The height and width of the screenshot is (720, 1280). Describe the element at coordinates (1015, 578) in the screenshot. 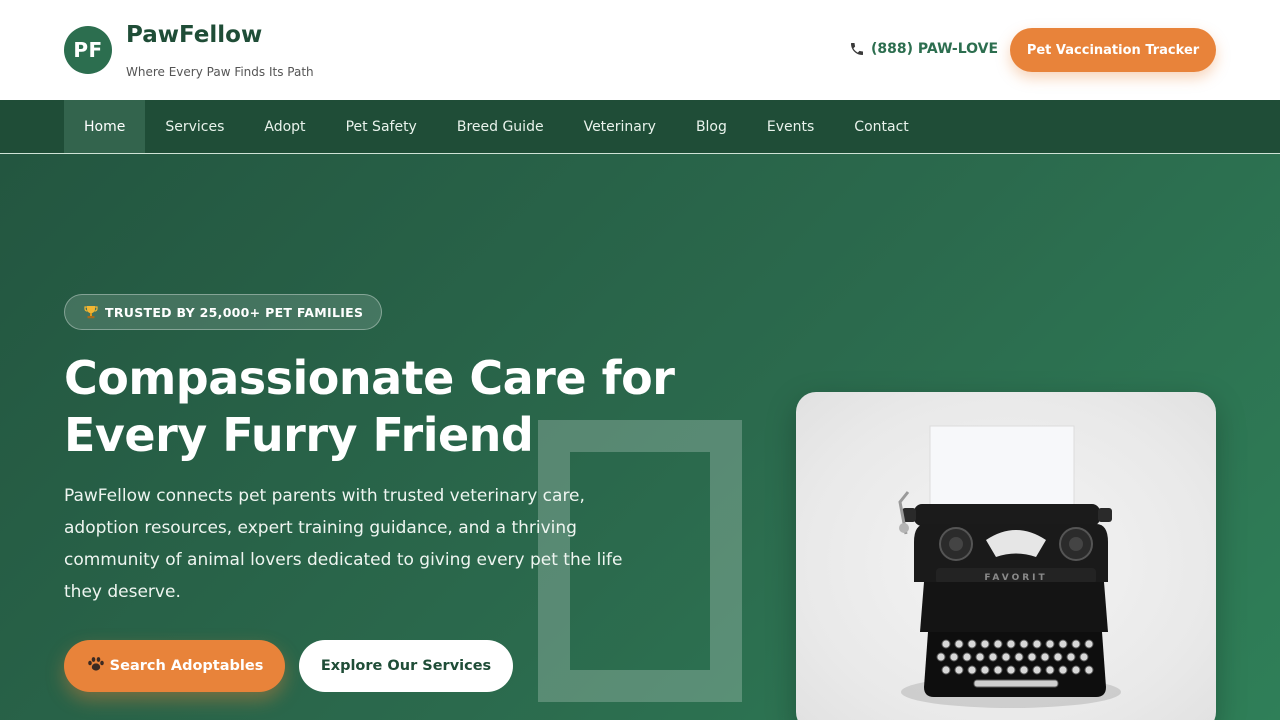

I see `svg-text: FAVORIT` at that location.